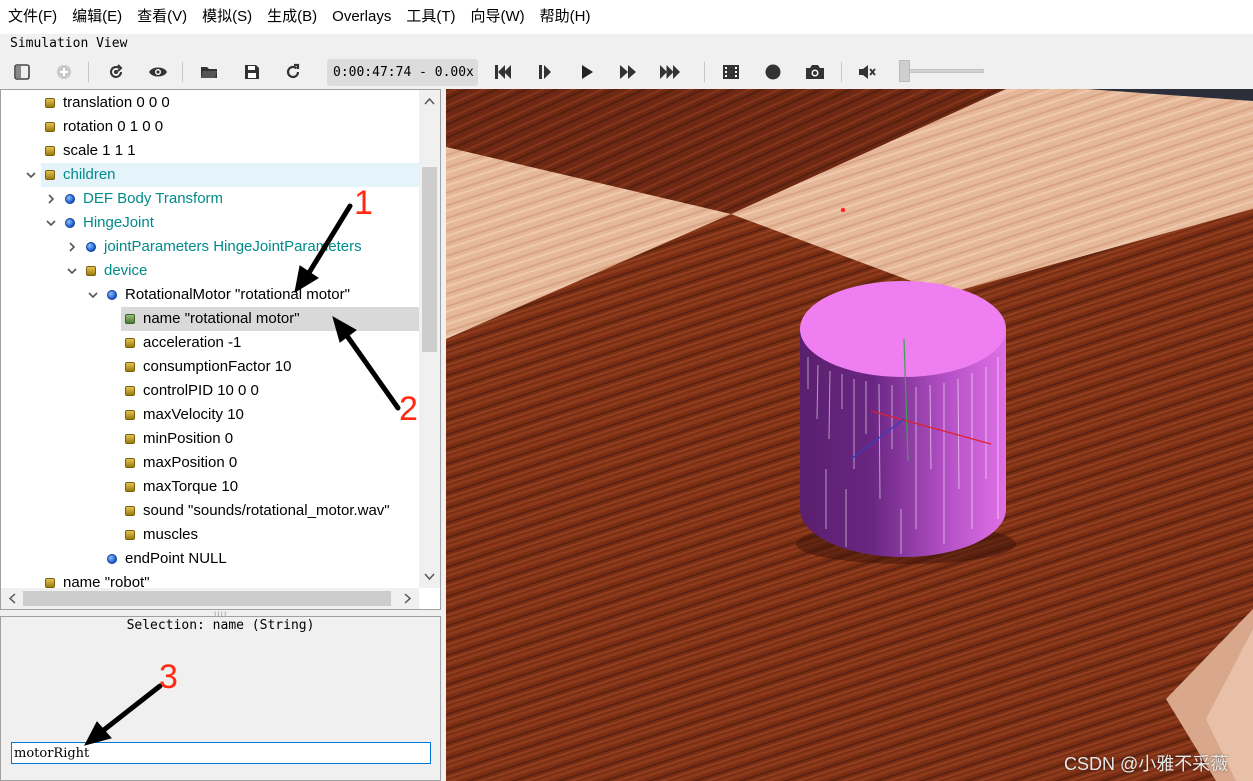 This screenshot has width=1253, height=781. What do you see at coordinates (210, 391) in the screenshot?
I see `tree-row: controlPID 10 0 0` at bounding box center [210, 391].